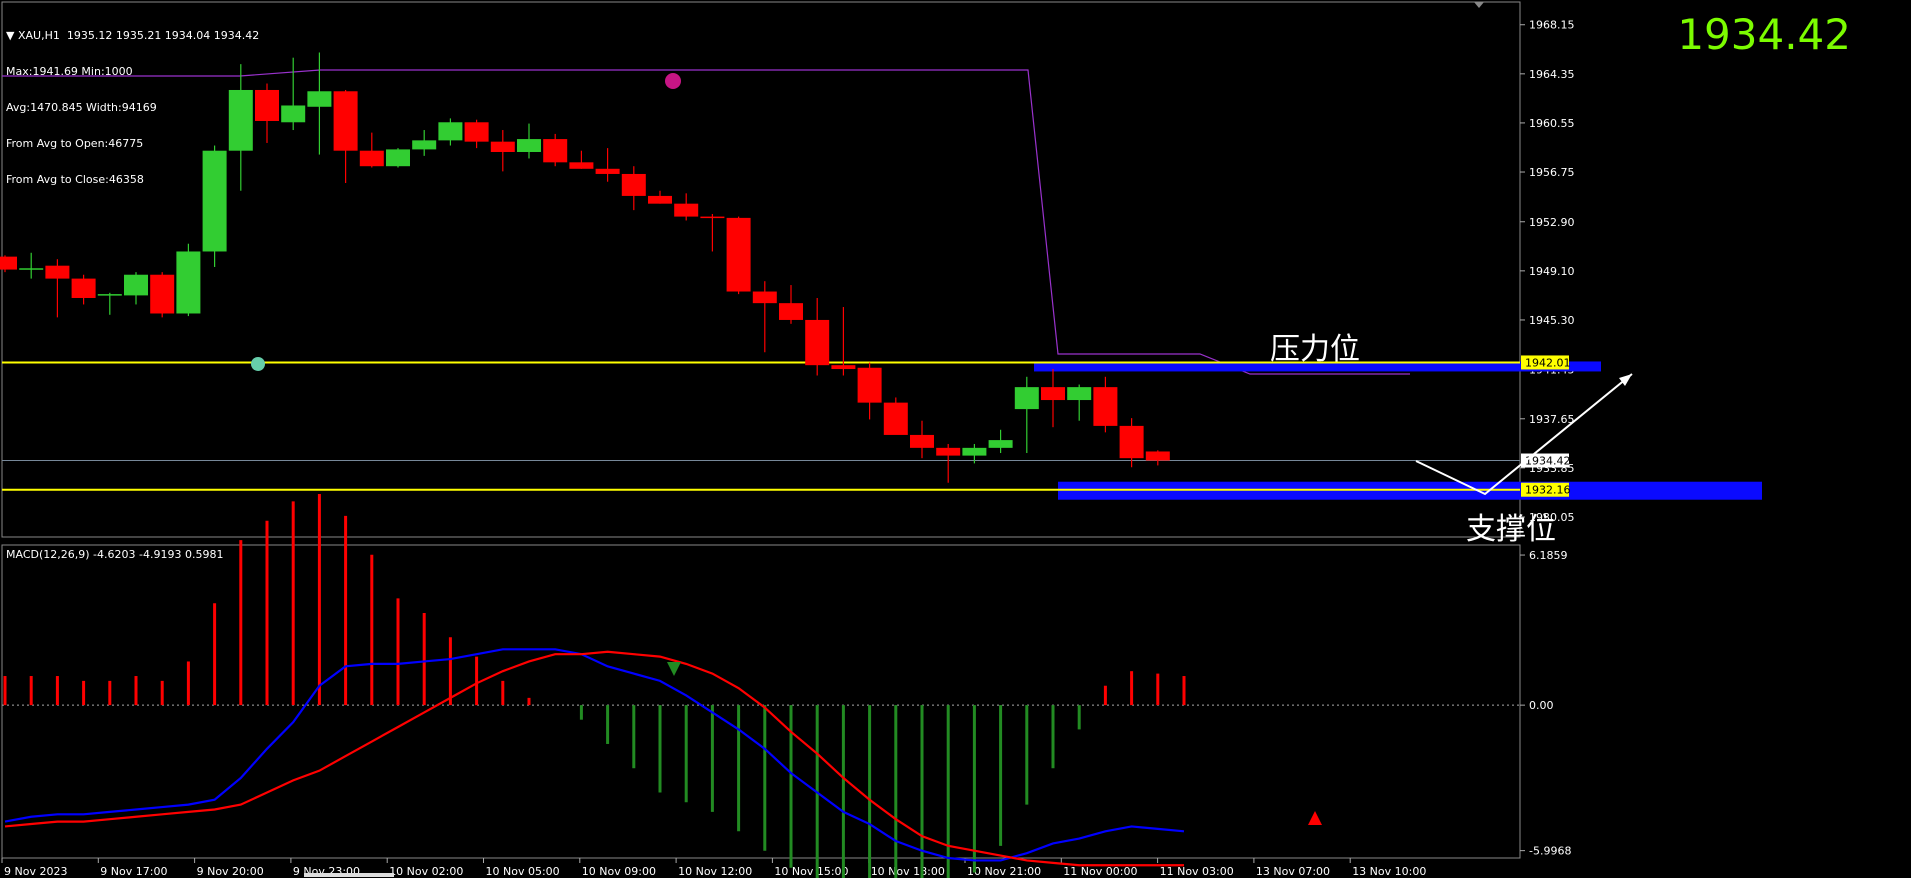 The image size is (1911, 878). I want to click on time-tick-label: 11 Nov 00:00, so click(1100, 871).